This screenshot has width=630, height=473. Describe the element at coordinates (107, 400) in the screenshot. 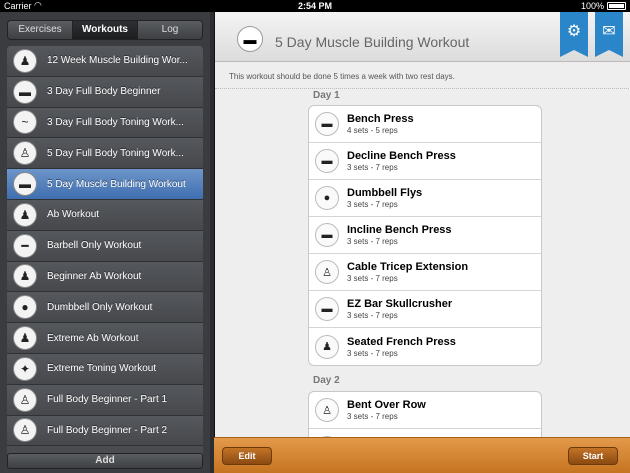

I see `list-item-label: Full Body Beginner - Part 1` at that location.